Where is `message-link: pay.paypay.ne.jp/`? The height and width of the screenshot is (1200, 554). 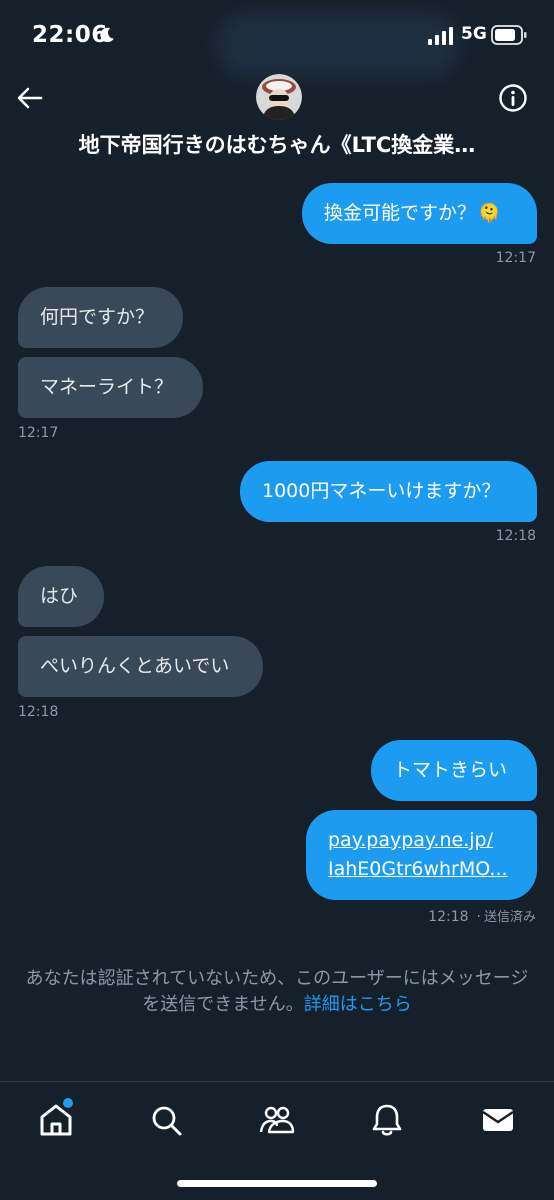
message-link: pay.paypay.ne.jp/ is located at coordinates (432, 840).